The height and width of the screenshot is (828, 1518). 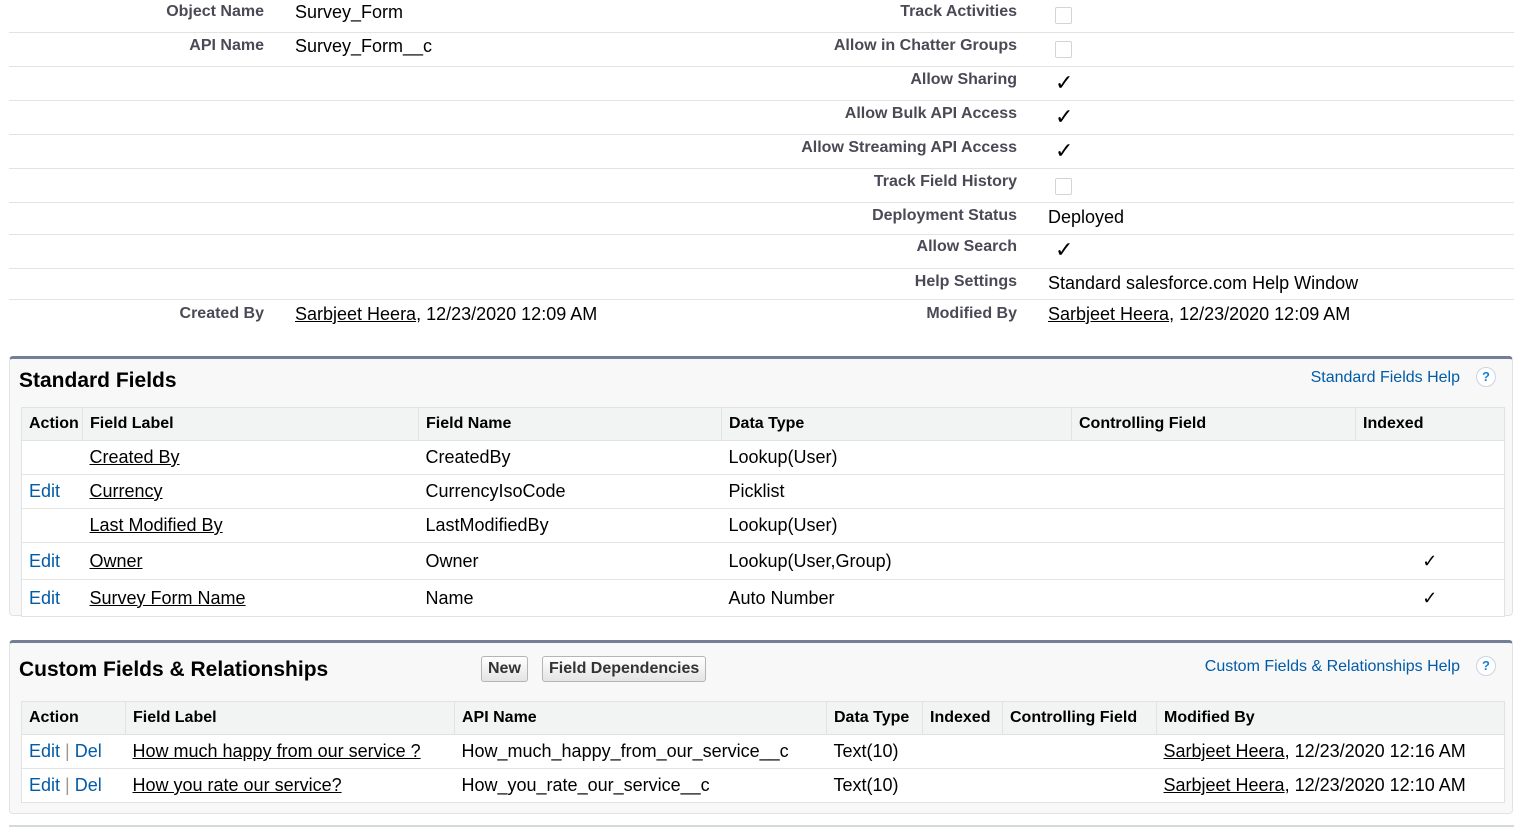 What do you see at coordinates (896, 457) in the screenshot?
I see `row-data-type: Lookup(User)` at bounding box center [896, 457].